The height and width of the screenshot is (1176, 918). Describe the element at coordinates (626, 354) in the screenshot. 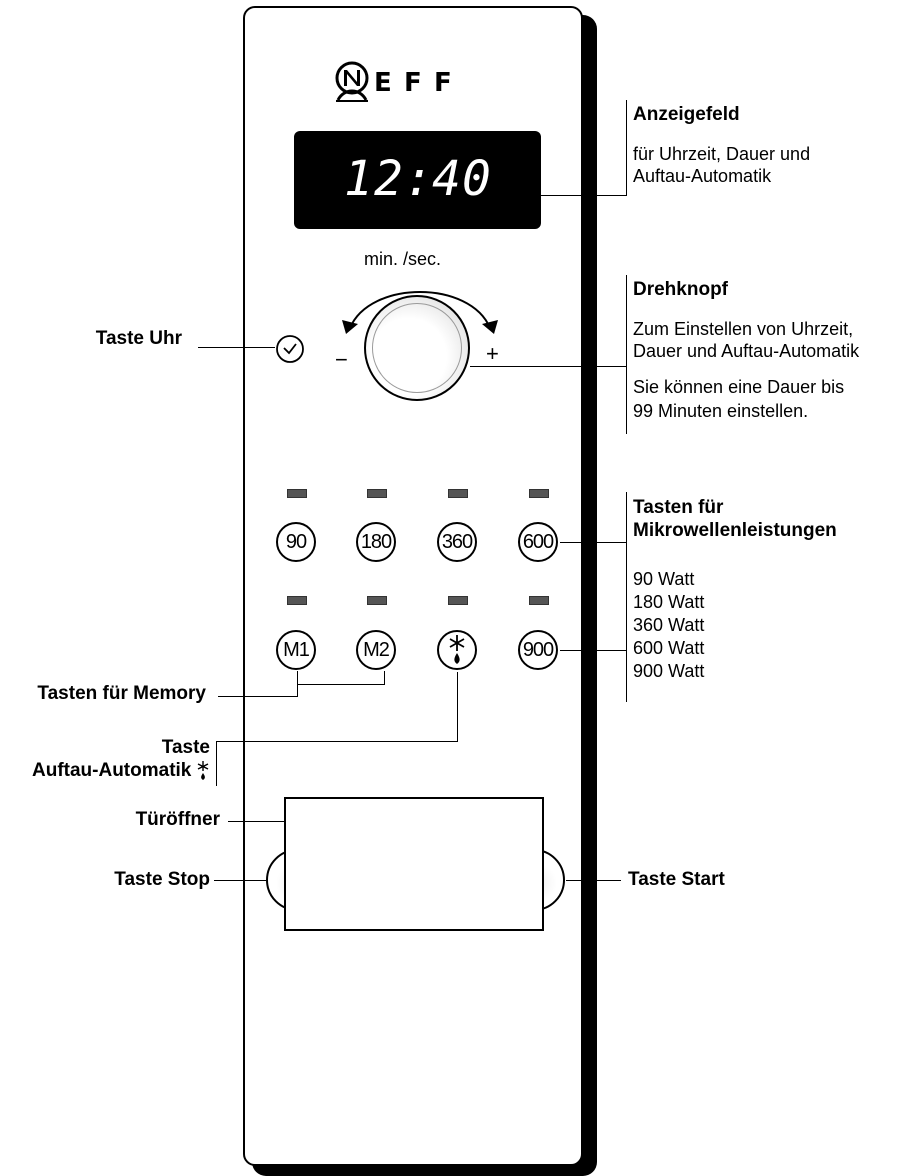

I see `drehknopf-bar` at that location.